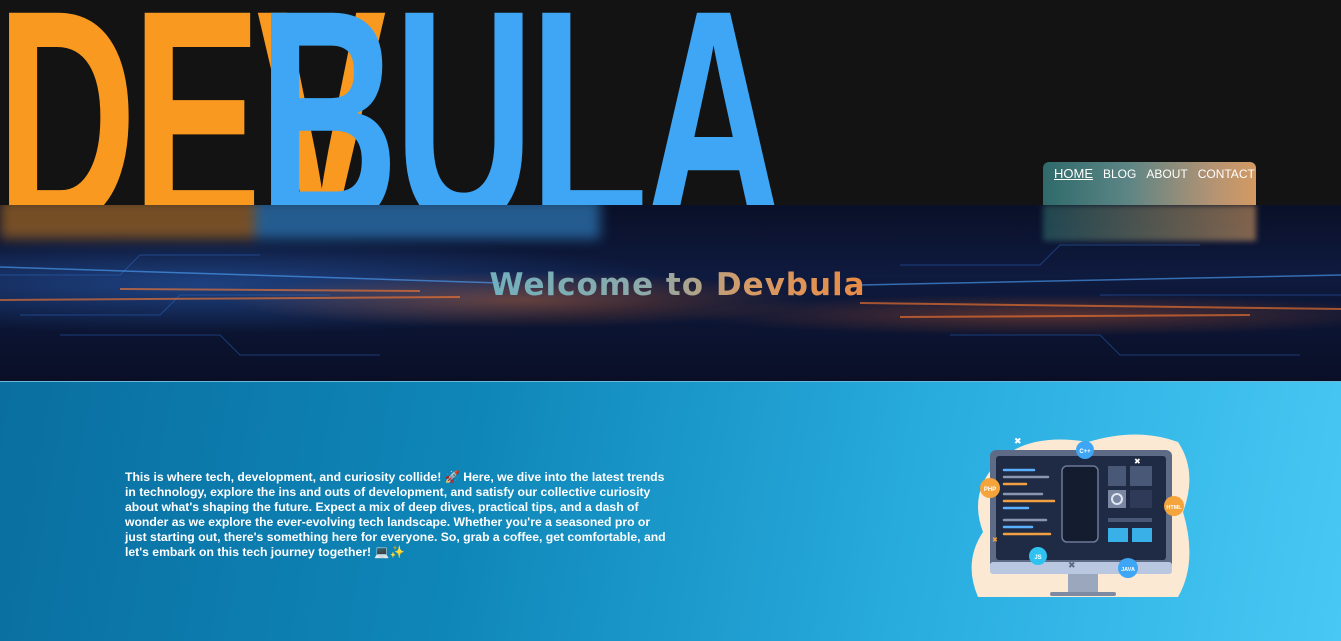 The image size is (1341, 641). What do you see at coordinates (1226, 186) in the screenshot?
I see `nav-contact-link: CONTACT` at bounding box center [1226, 186].